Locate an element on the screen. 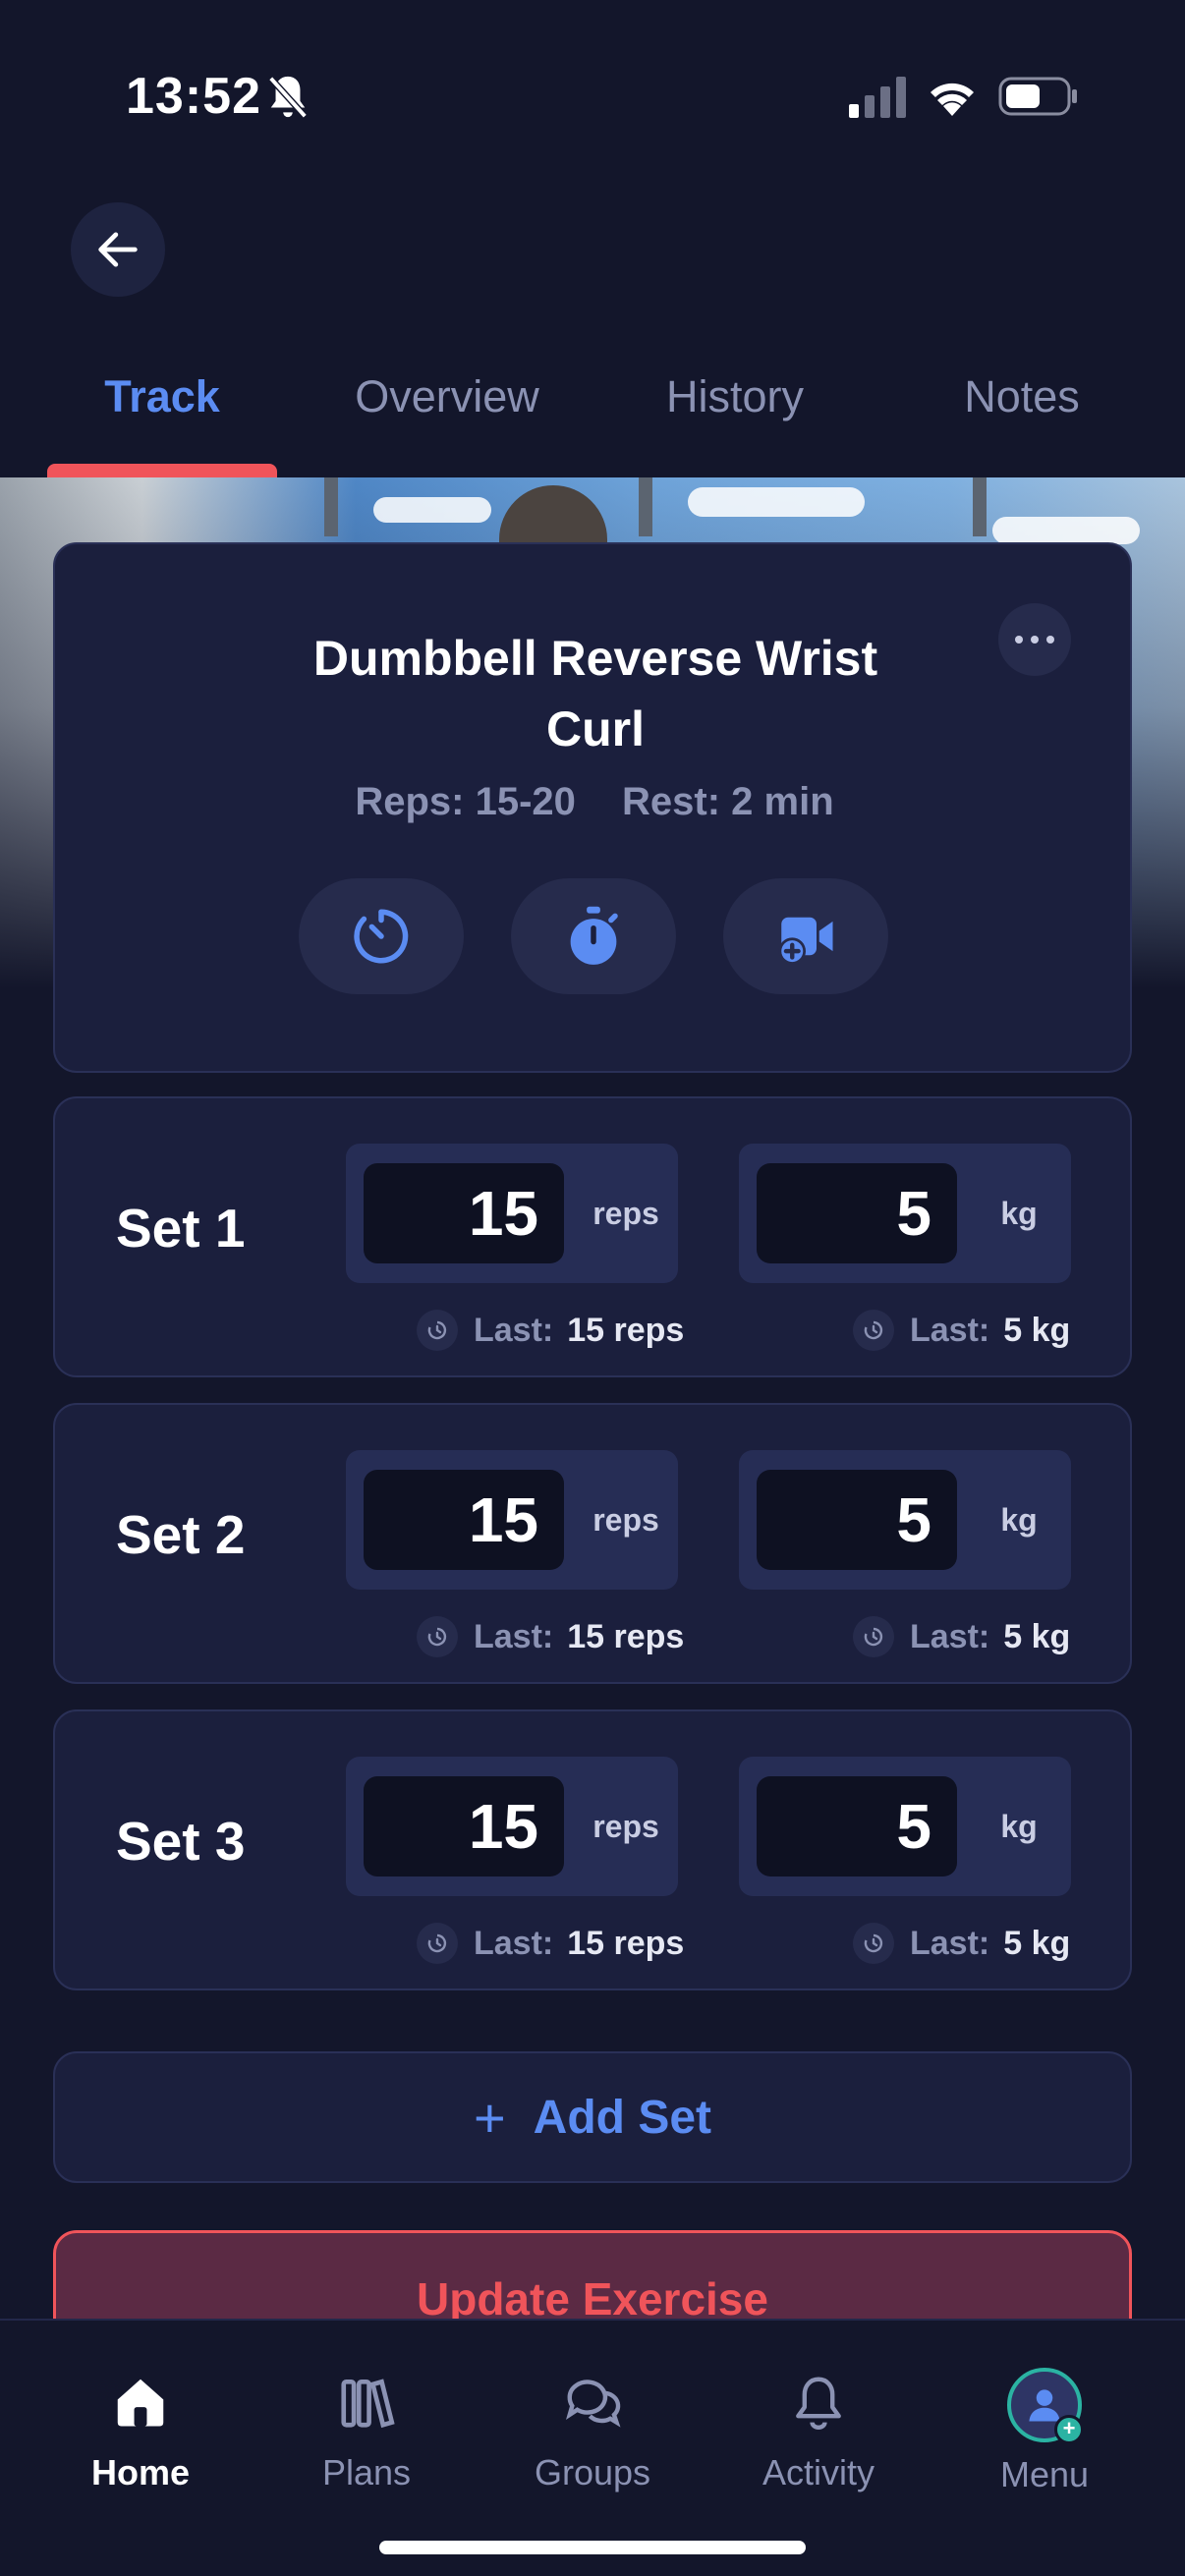 This screenshot has width=1185, height=2576. tab-track: Track is located at coordinates (162, 396).